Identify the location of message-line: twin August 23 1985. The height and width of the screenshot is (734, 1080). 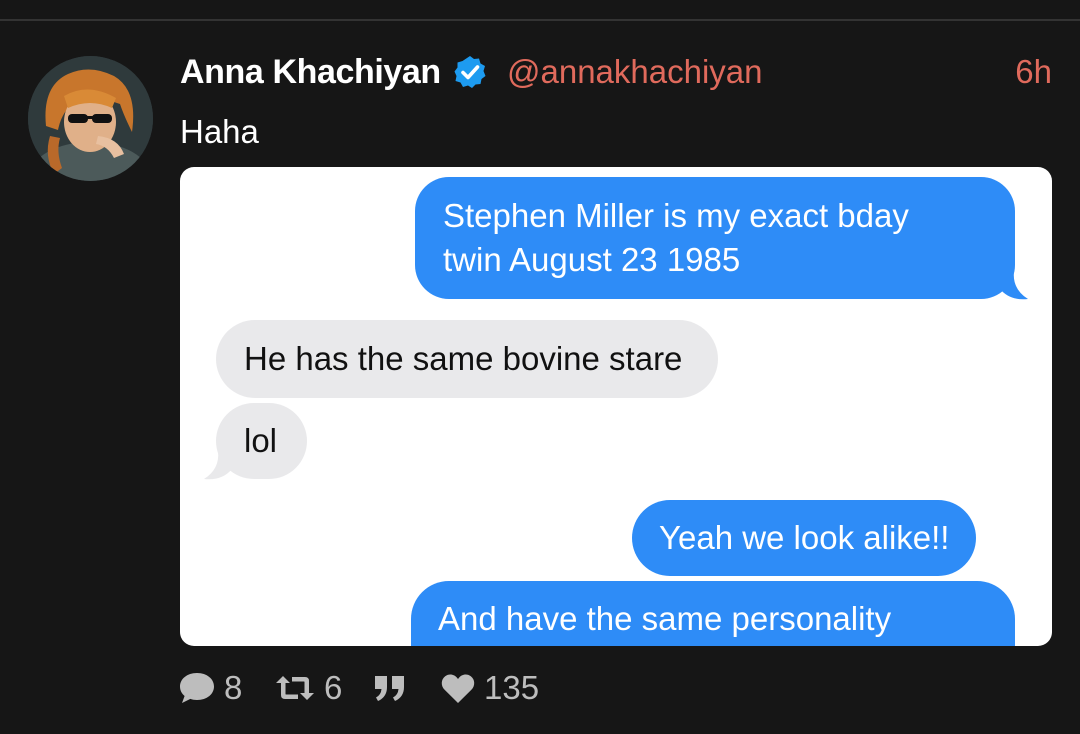
(592, 259).